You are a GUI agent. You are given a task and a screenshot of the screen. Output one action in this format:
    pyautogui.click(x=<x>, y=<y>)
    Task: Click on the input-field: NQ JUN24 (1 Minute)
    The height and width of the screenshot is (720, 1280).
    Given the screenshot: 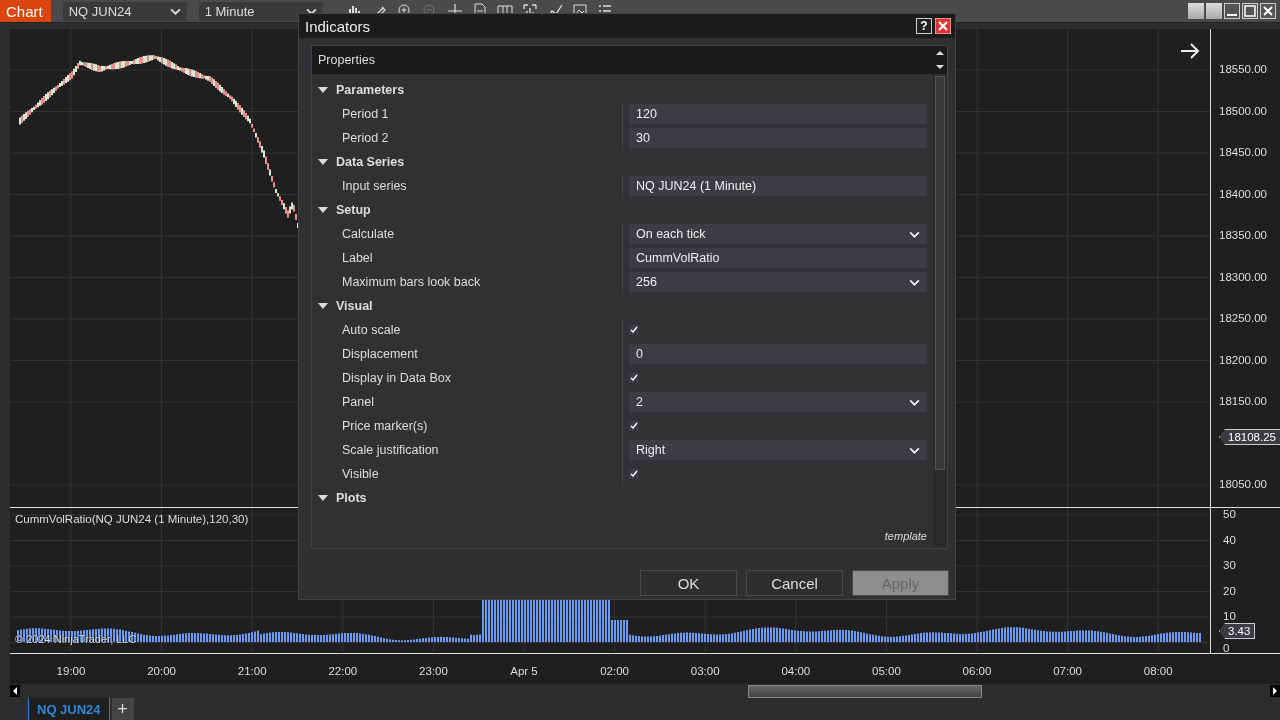 What is the action you would take?
    pyautogui.click(x=778, y=186)
    